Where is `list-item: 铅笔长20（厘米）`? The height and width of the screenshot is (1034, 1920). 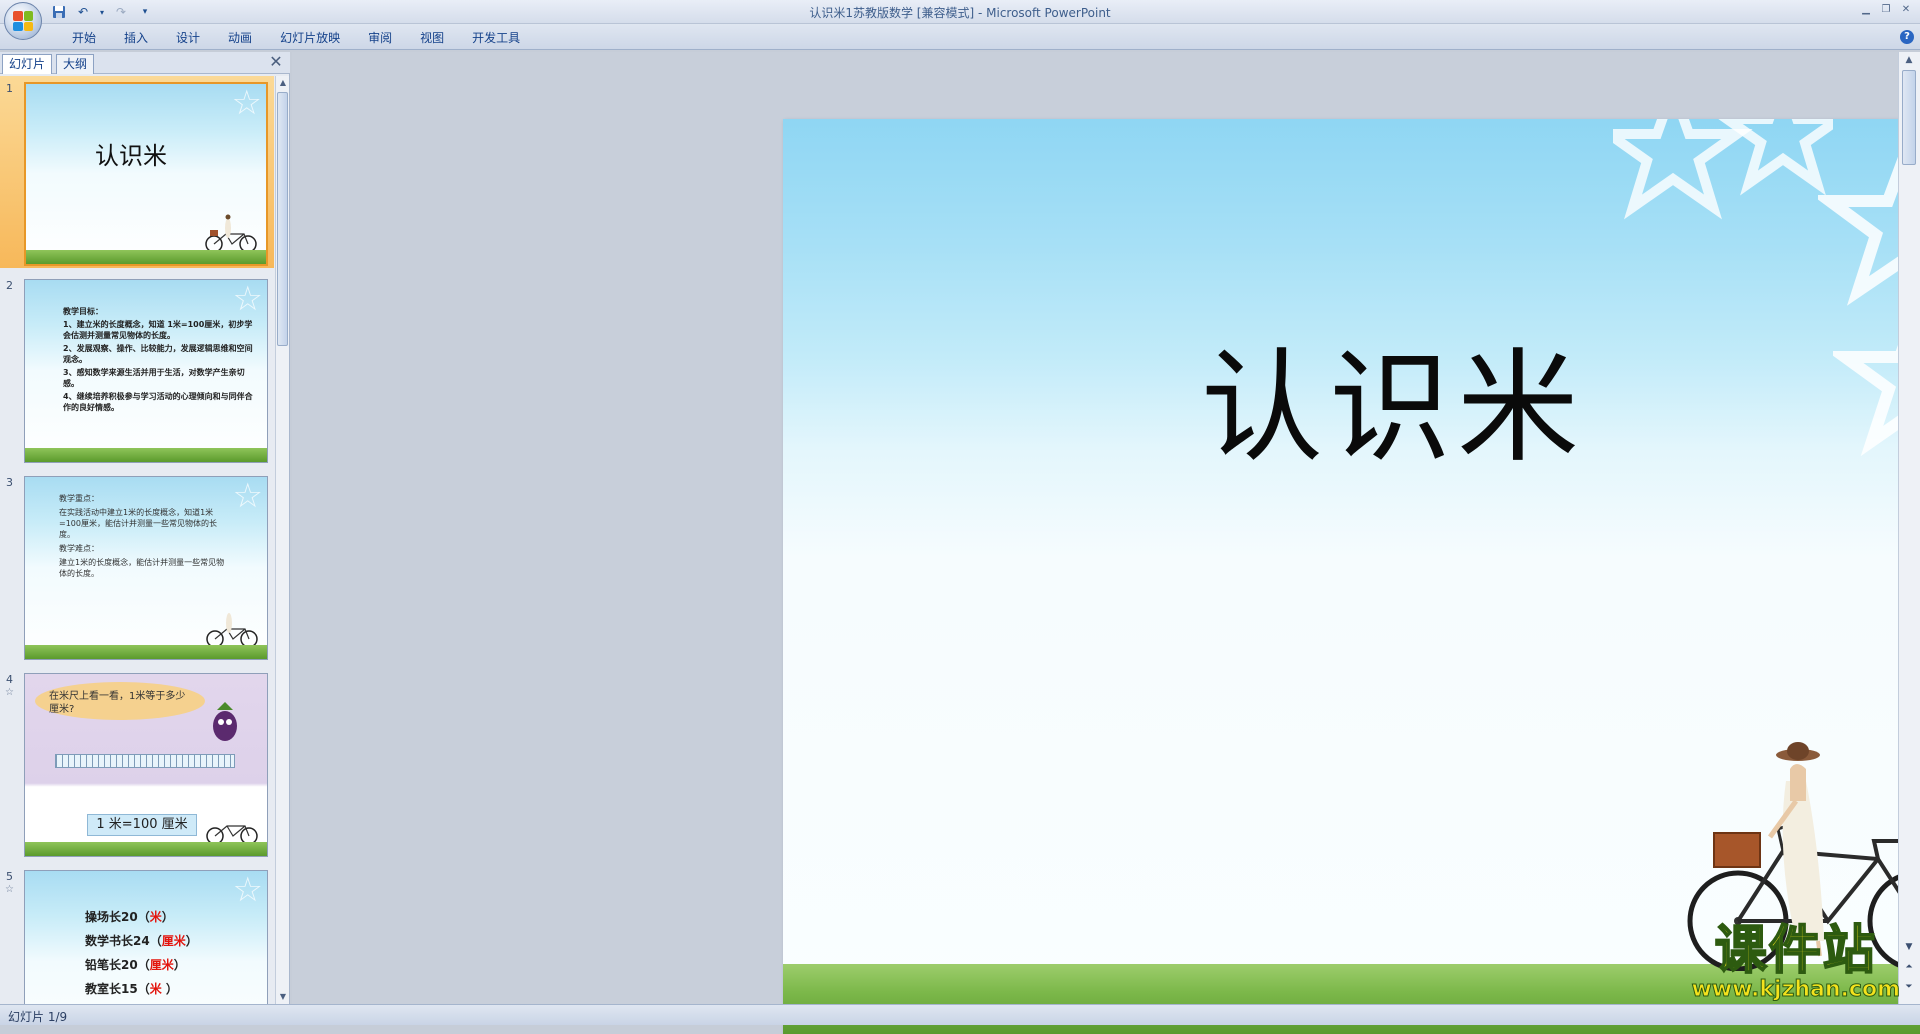 list-item: 铅笔长20（厘米） is located at coordinates (141, 965).